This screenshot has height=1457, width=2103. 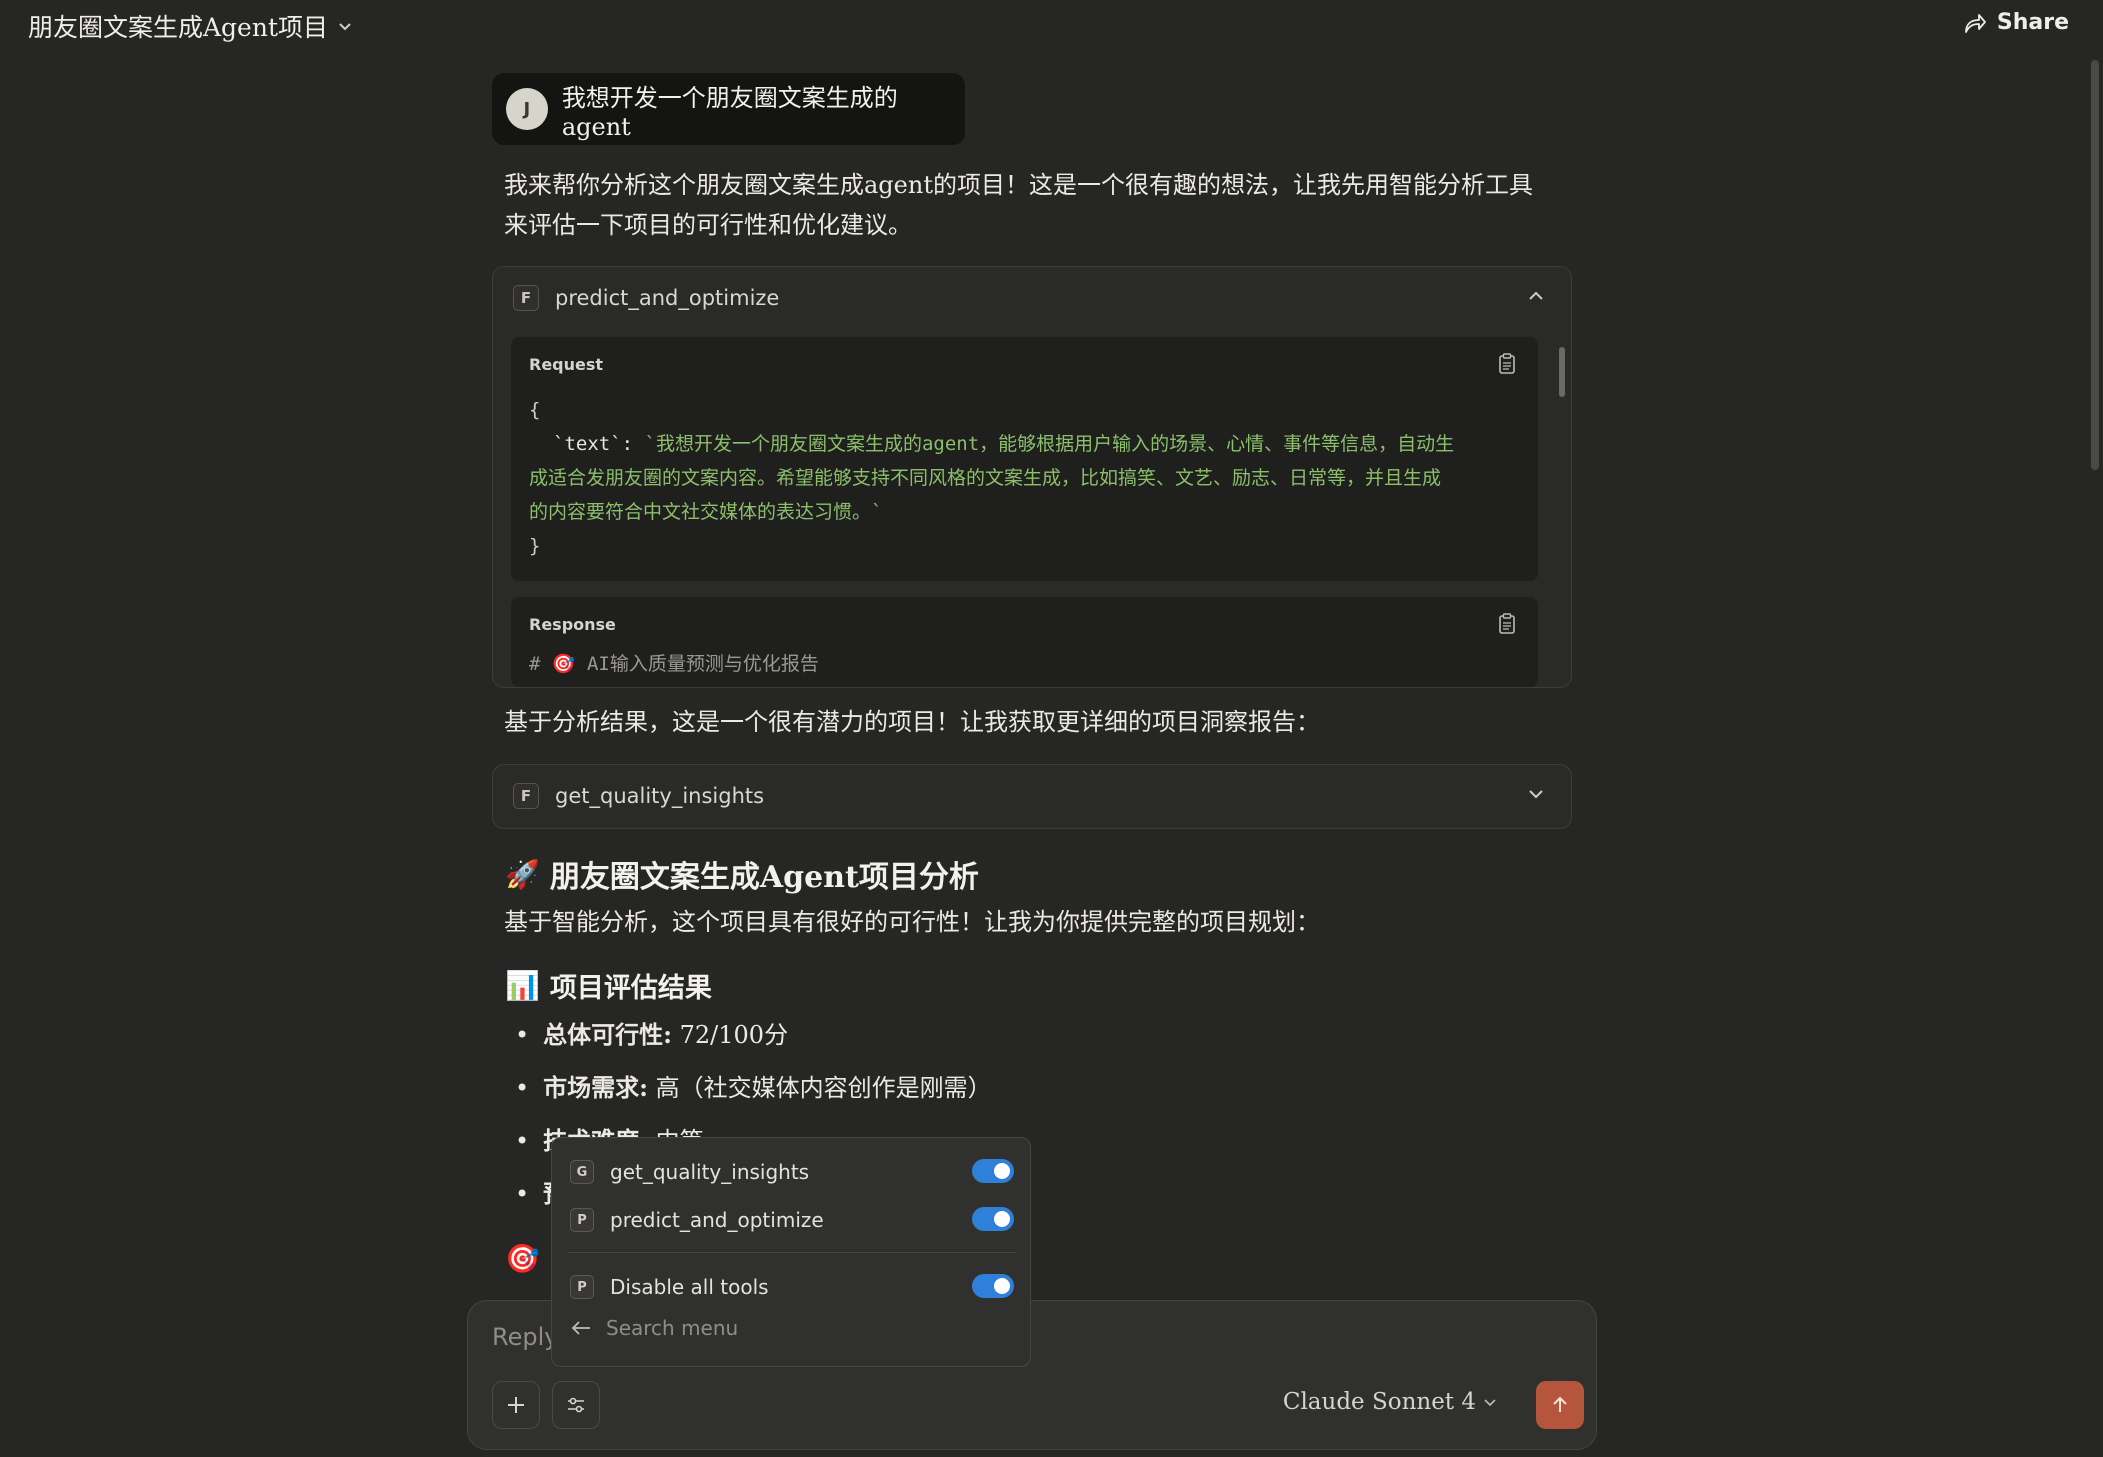 I want to click on search-menu-input: Search menu, so click(x=672, y=1328).